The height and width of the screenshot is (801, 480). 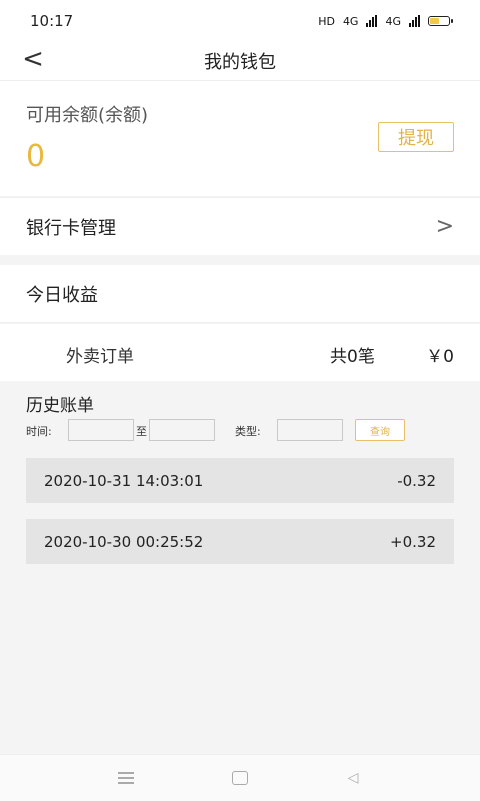 What do you see at coordinates (87, 115) in the screenshot?
I see `balance-label: 可用余额(余额)` at bounding box center [87, 115].